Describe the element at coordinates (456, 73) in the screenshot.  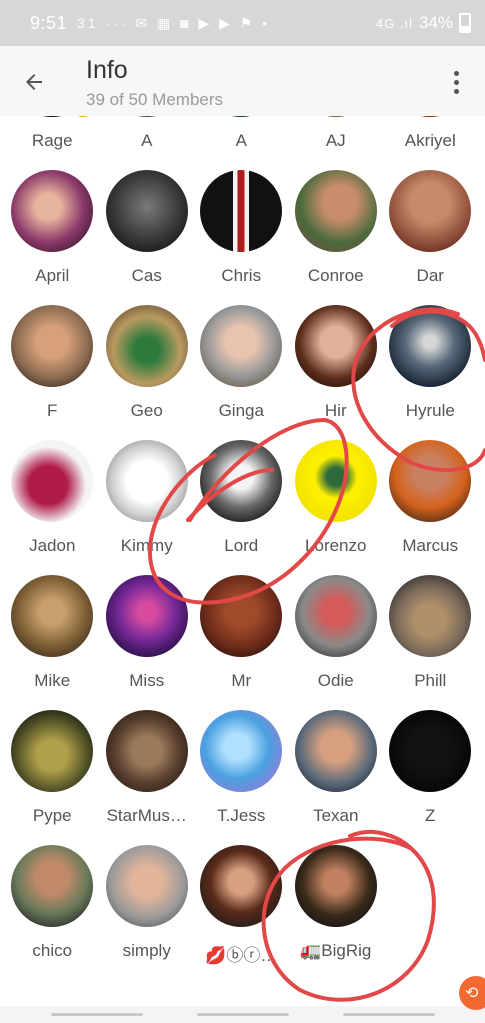
I see `dot-icon` at that location.